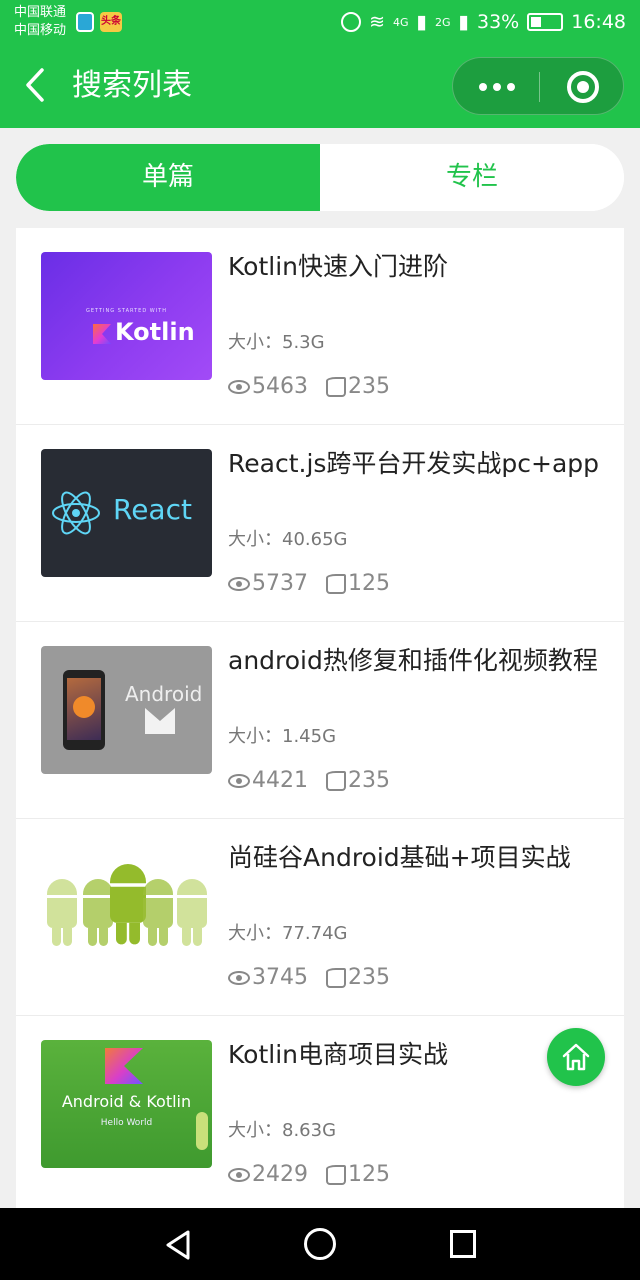 The height and width of the screenshot is (1280, 640). What do you see at coordinates (132, 85) in the screenshot?
I see `page-title: 搜索列表` at bounding box center [132, 85].